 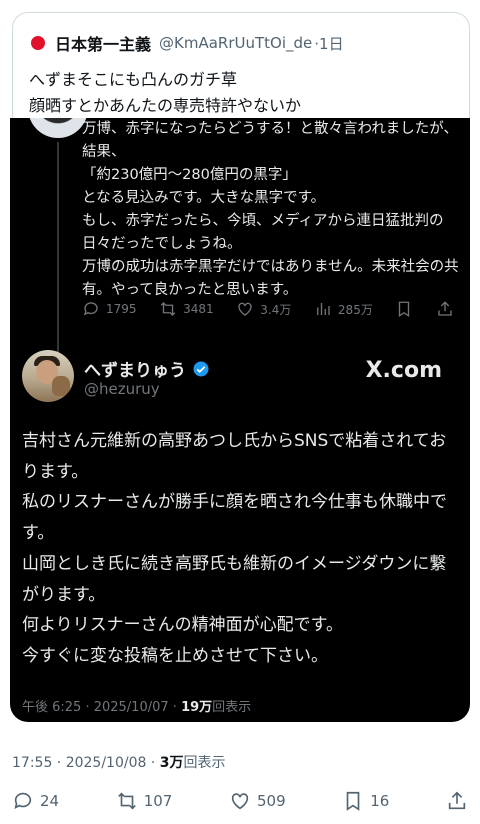 I want to click on quote-time: ·1日, so click(x=329, y=43).